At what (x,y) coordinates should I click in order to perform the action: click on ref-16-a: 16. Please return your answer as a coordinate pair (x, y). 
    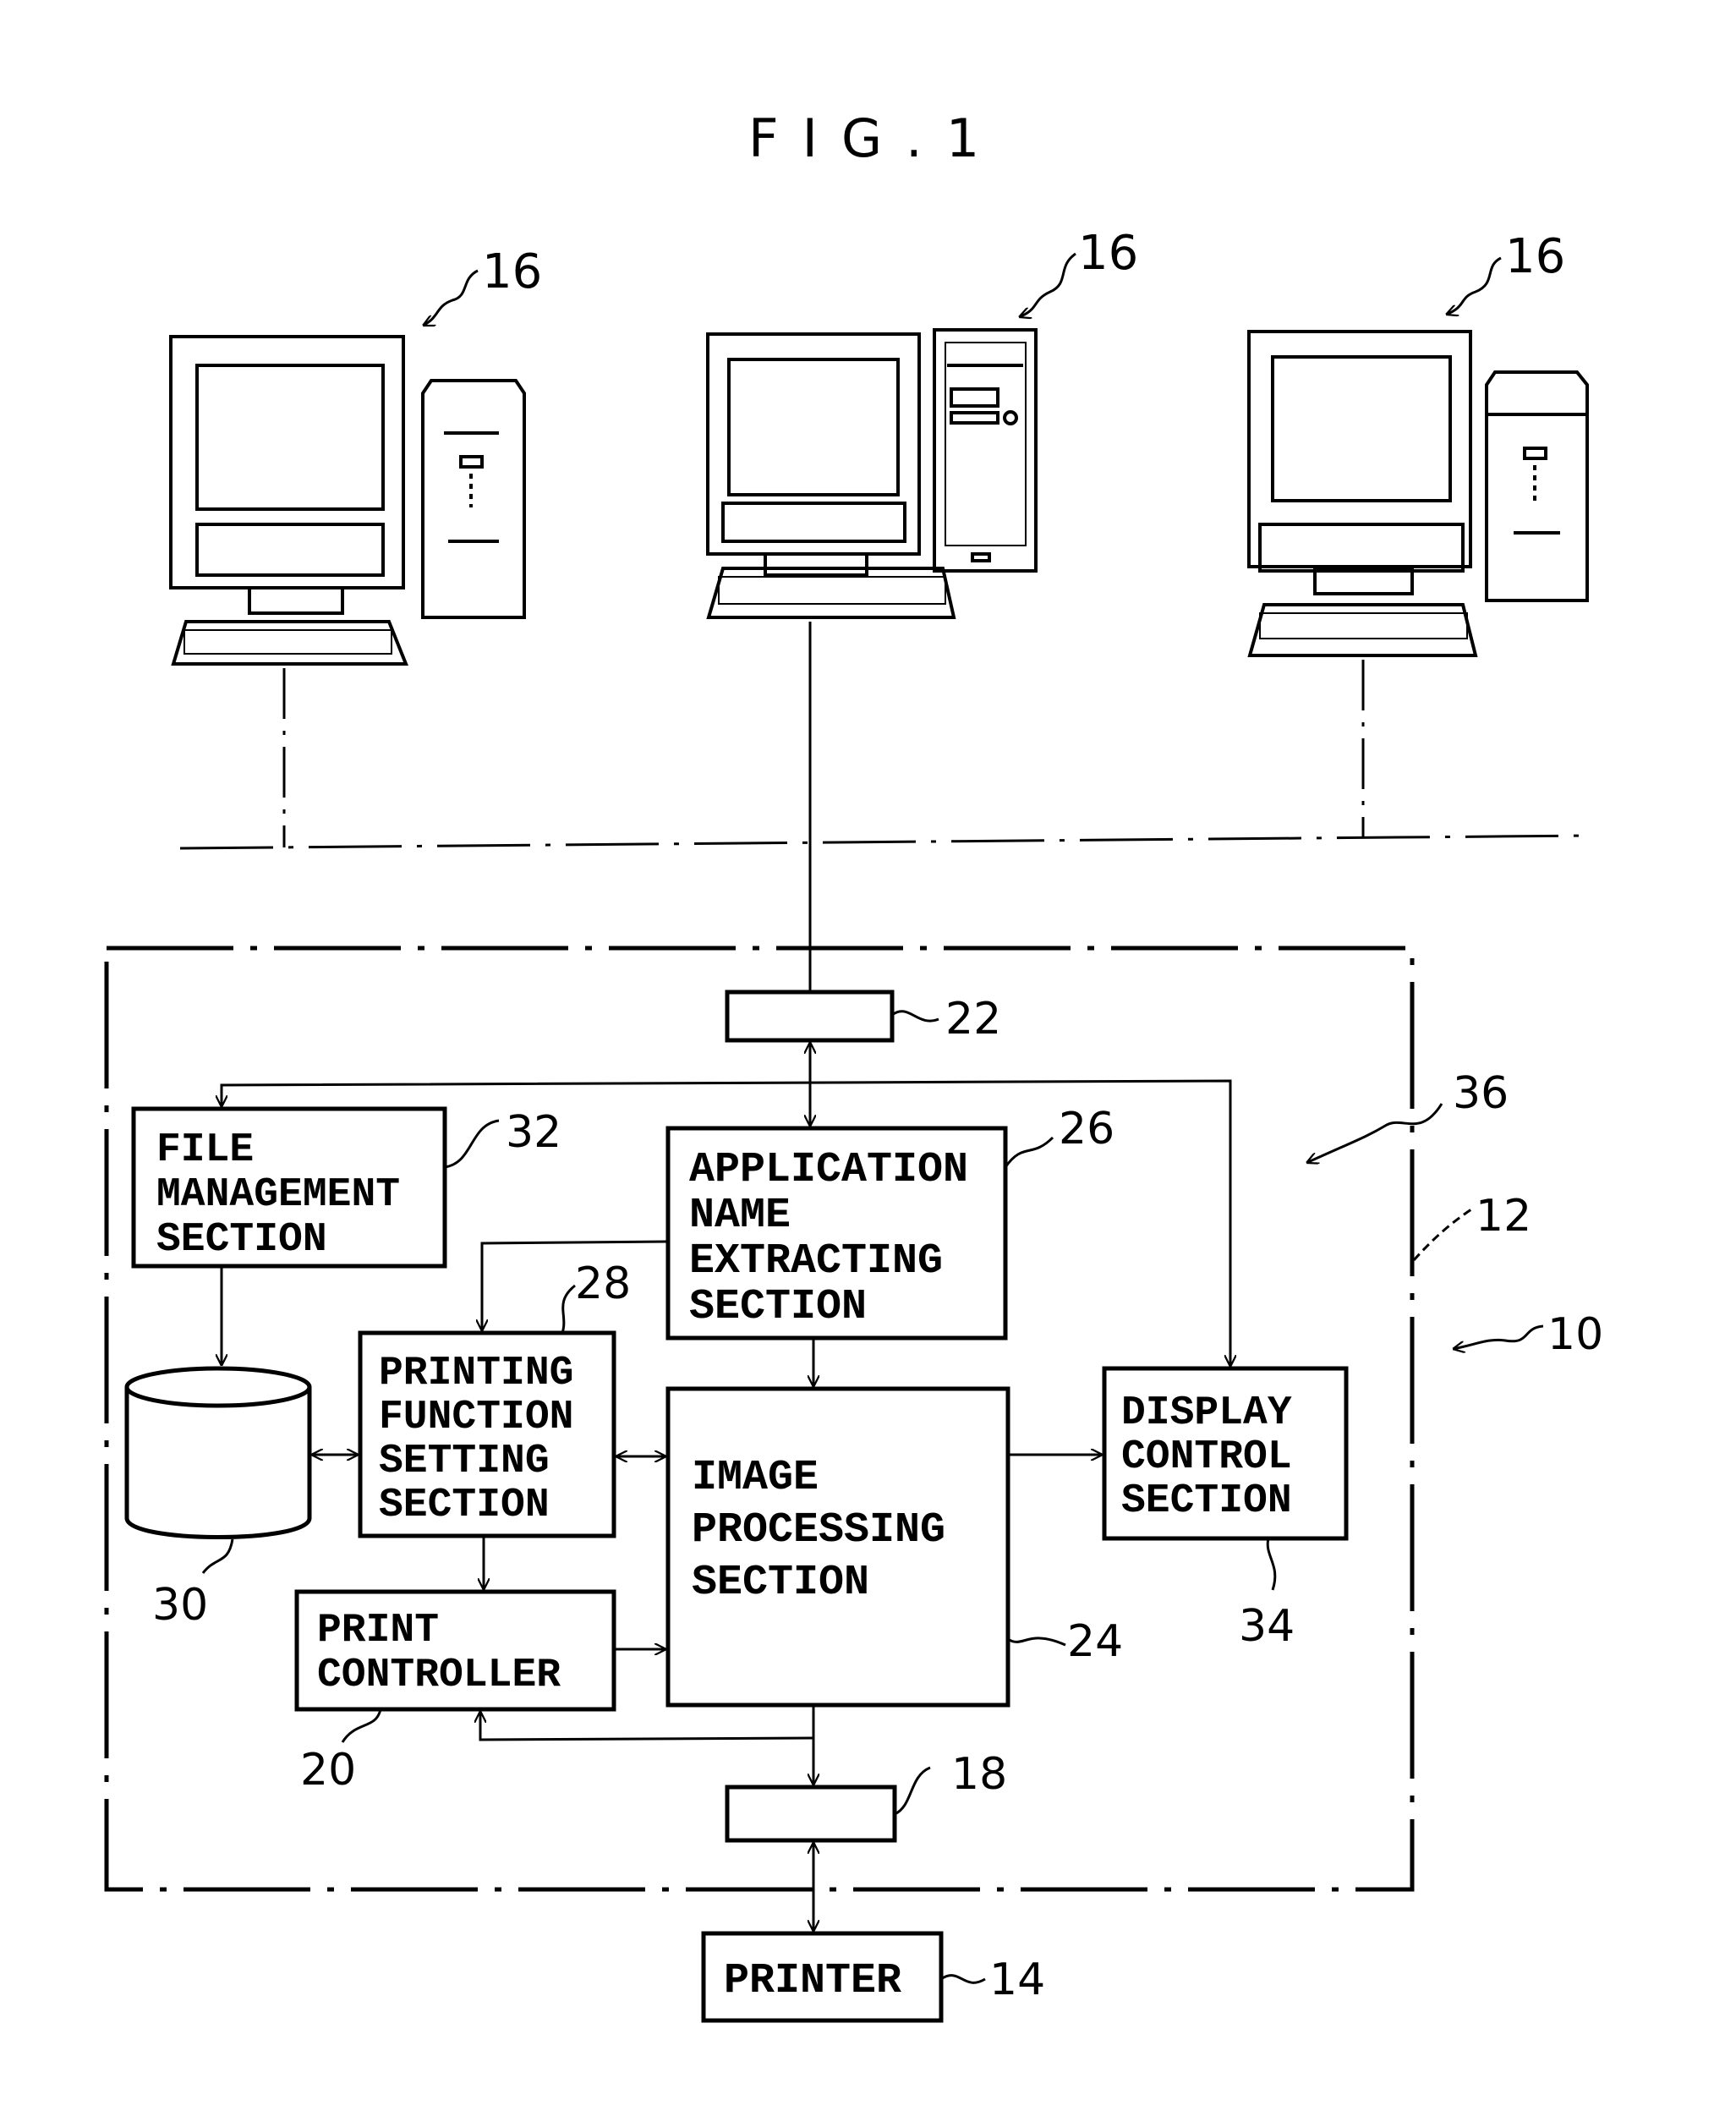
    Looking at the image, I should click on (482, 286).